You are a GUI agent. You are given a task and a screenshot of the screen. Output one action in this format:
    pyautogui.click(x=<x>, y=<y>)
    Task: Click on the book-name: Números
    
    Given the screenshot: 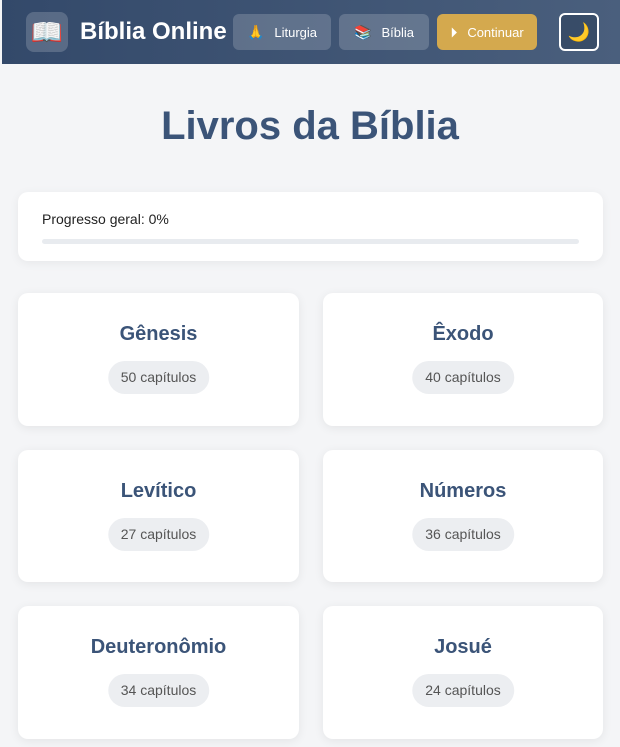 What is the action you would take?
    pyautogui.click(x=463, y=491)
    